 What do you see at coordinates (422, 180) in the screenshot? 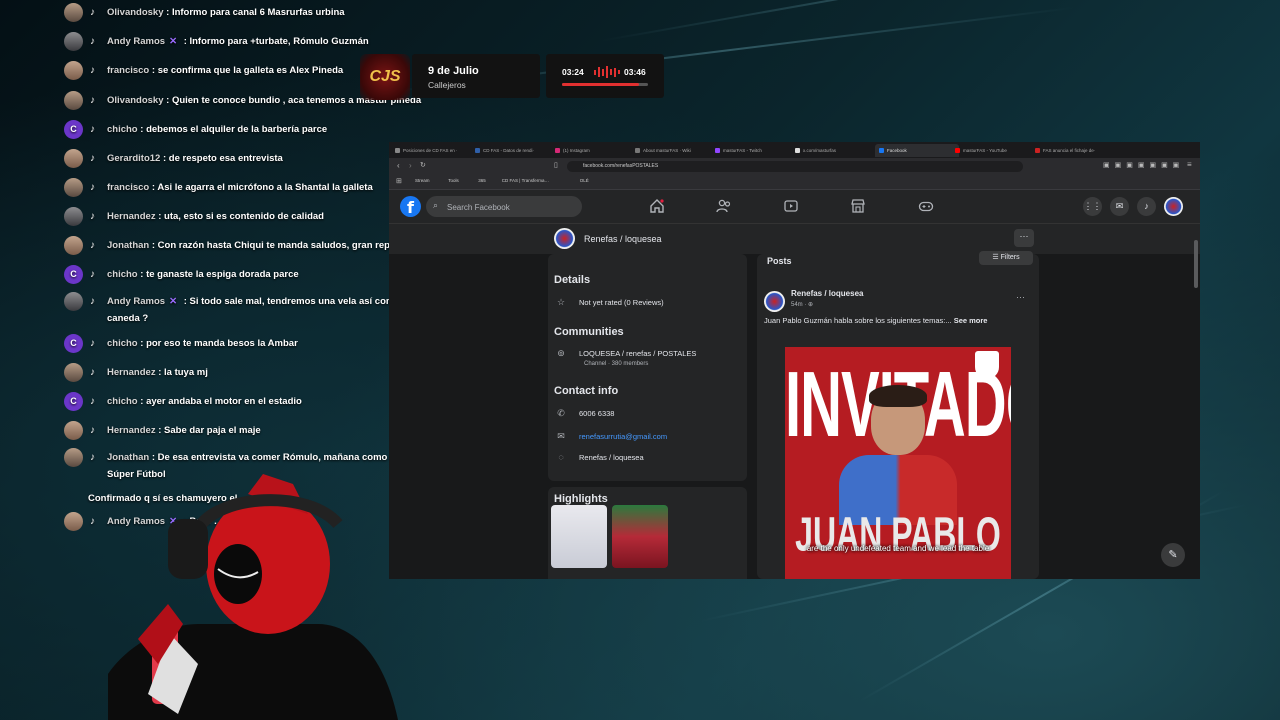
I see `bookmark-item: Stream` at bounding box center [422, 180].